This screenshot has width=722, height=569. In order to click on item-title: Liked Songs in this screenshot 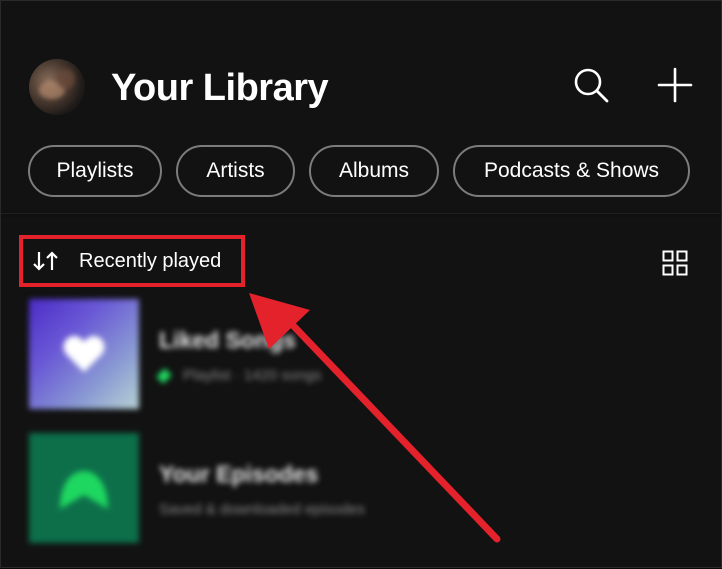, I will do `click(227, 340)`.